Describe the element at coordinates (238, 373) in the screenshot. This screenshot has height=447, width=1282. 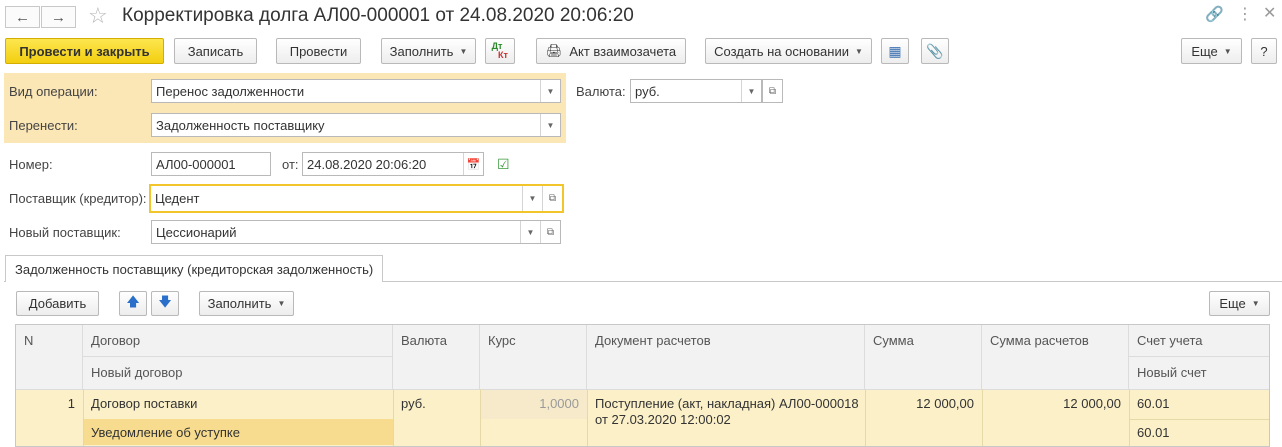
I see `col-header-new-contract: Новый договор` at that location.